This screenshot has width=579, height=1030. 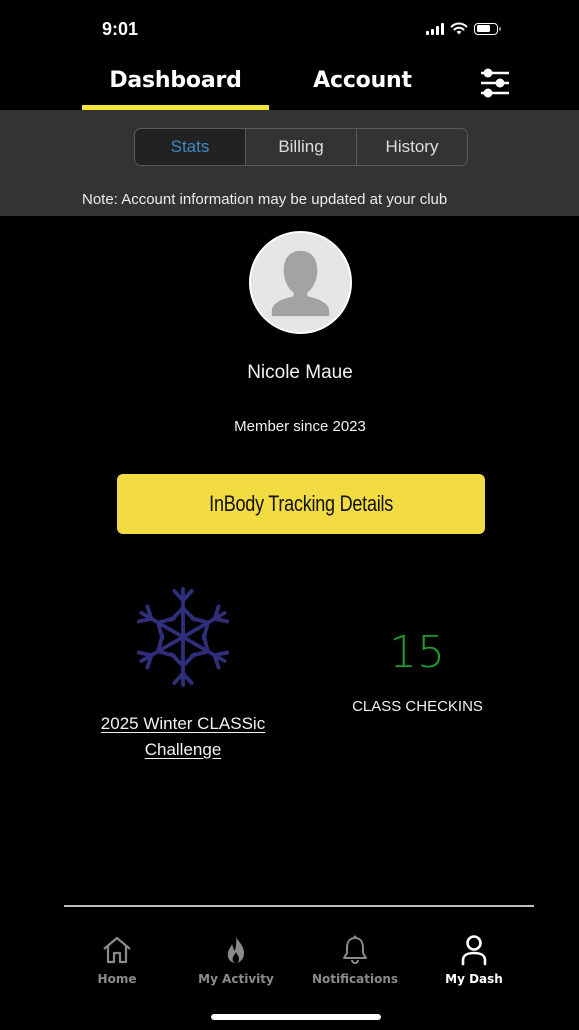 I want to click on bottom-nav-divider, so click(x=299, y=906).